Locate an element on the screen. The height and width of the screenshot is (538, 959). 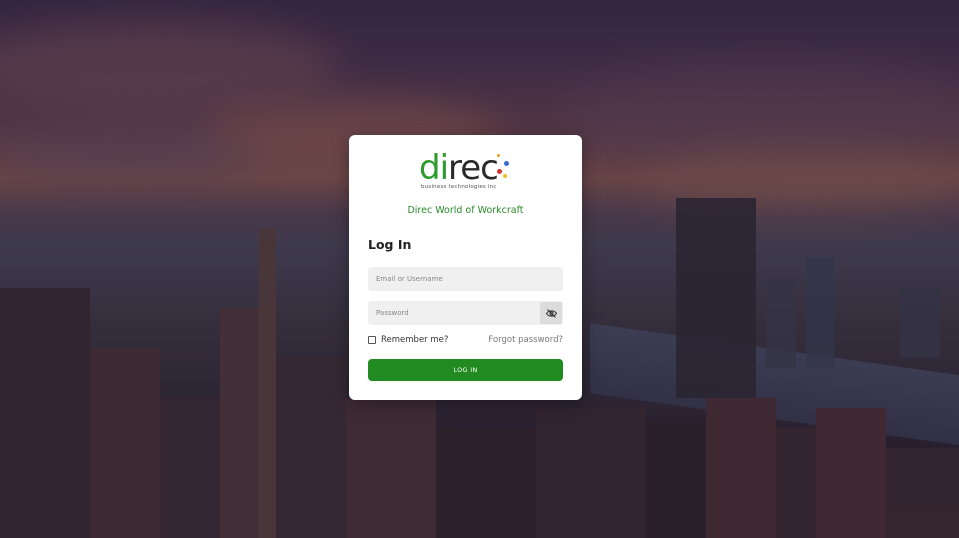
login-button: LOG IN is located at coordinates (465, 370).